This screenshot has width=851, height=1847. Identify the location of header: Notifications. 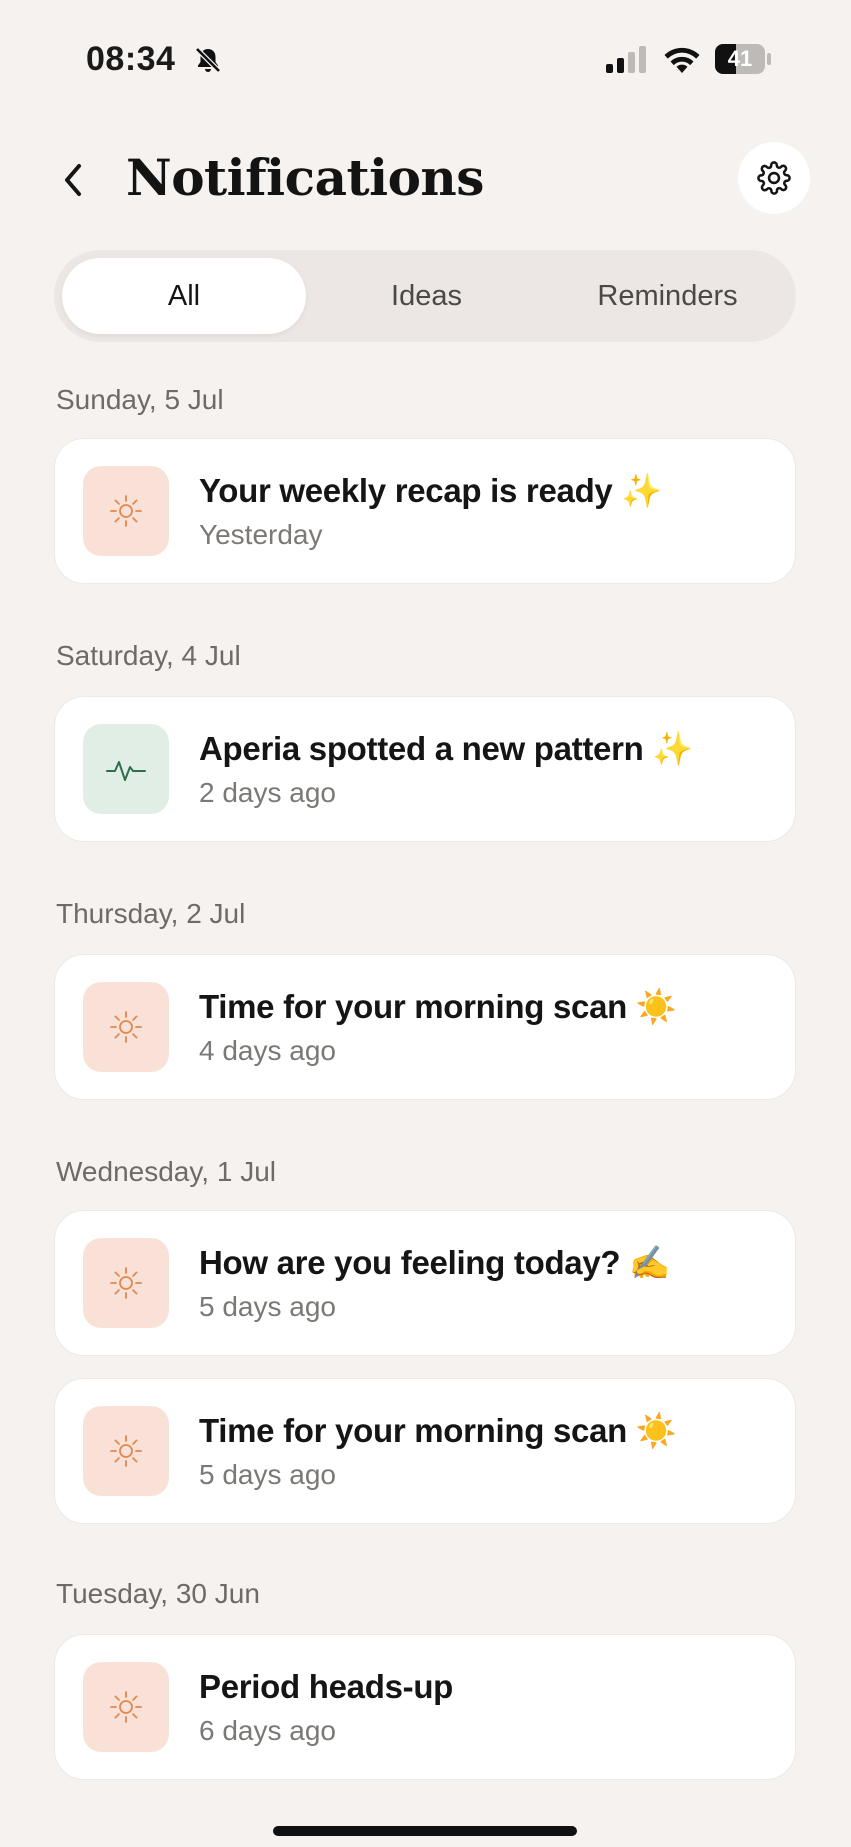
(425, 180).